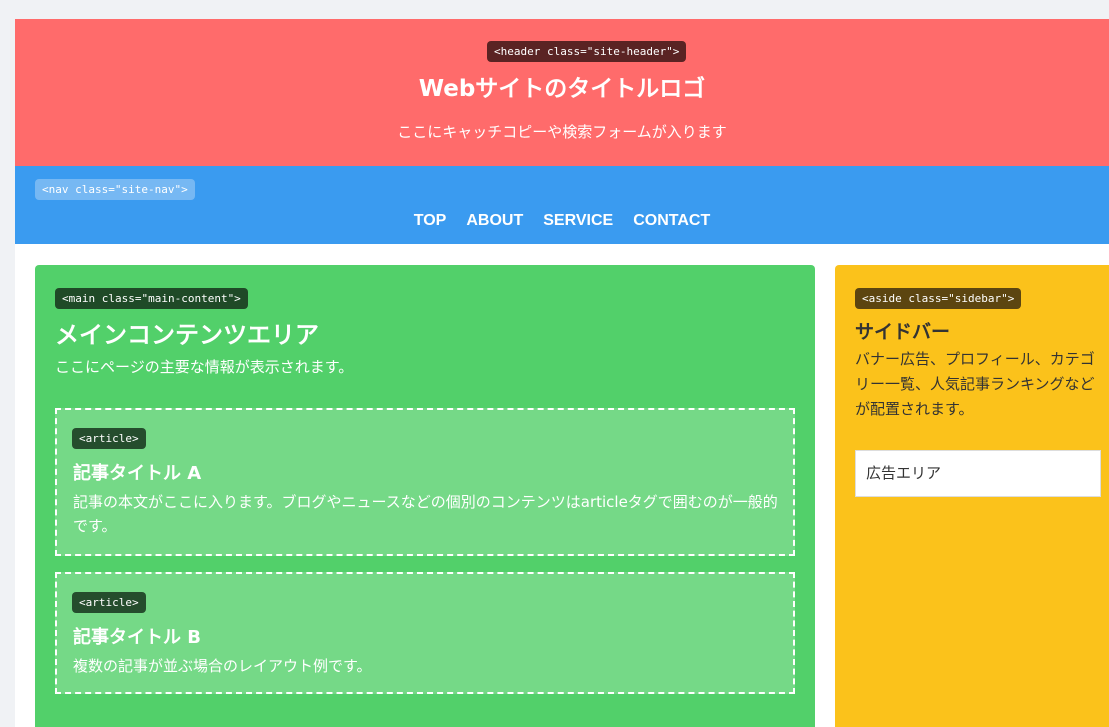 This screenshot has width=1109, height=727. What do you see at coordinates (115, 189) in the screenshot?
I see `nav-tag-label: <nav class="site-nav">` at bounding box center [115, 189].